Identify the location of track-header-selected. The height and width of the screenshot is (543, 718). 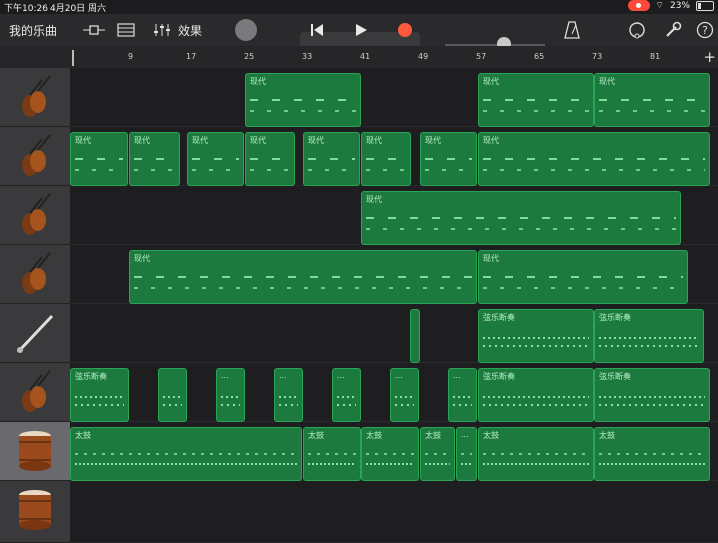
(35, 451).